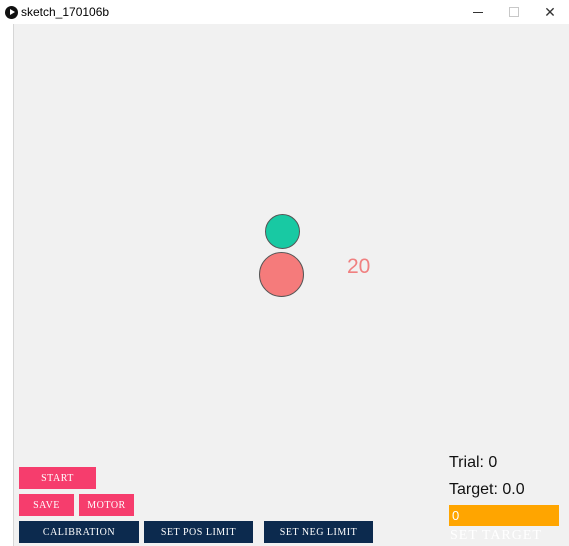  Describe the element at coordinates (198, 532) in the screenshot. I see `set-pos-limit-button: SET POS LIMIT` at that location.